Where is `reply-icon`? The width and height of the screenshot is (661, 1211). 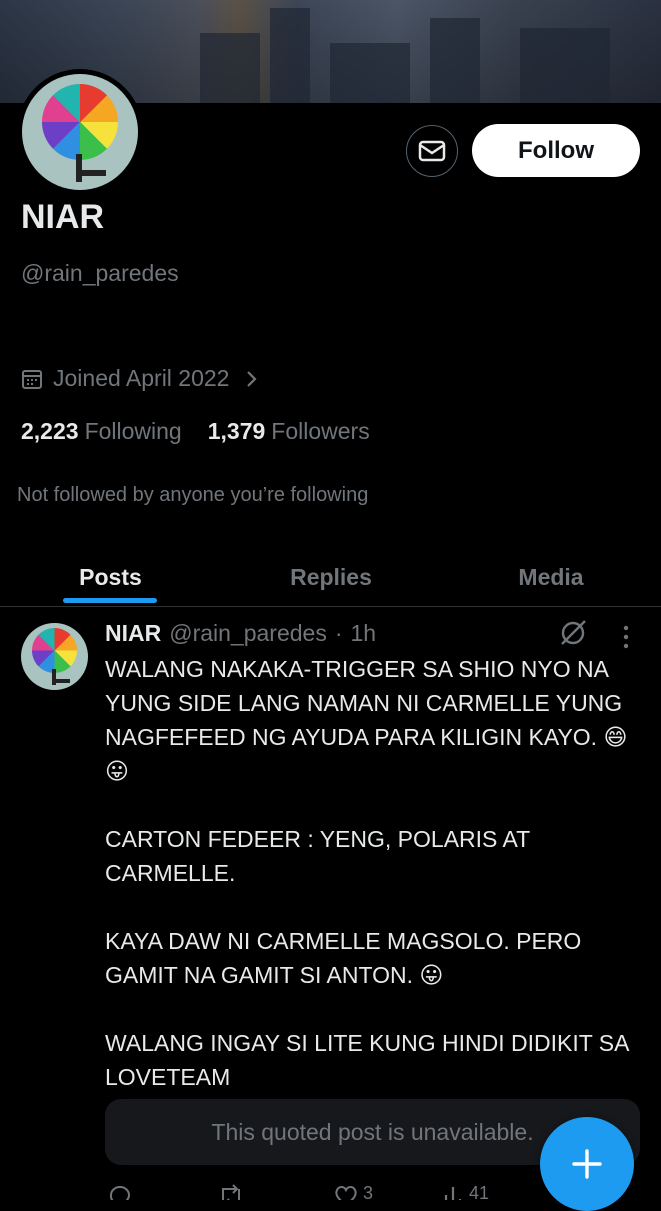
reply-icon is located at coordinates (119, 1193).